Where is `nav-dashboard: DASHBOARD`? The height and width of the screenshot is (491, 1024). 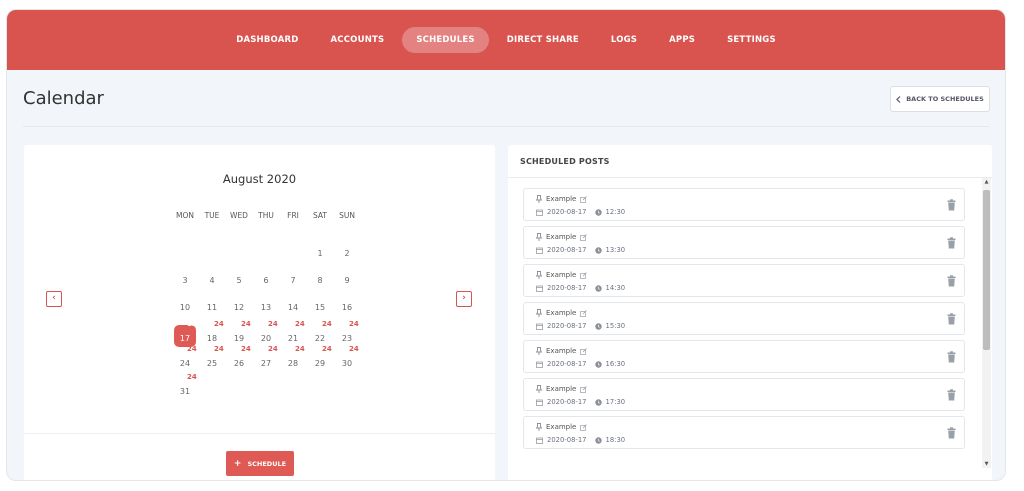
nav-dashboard: DASHBOARD is located at coordinates (267, 40).